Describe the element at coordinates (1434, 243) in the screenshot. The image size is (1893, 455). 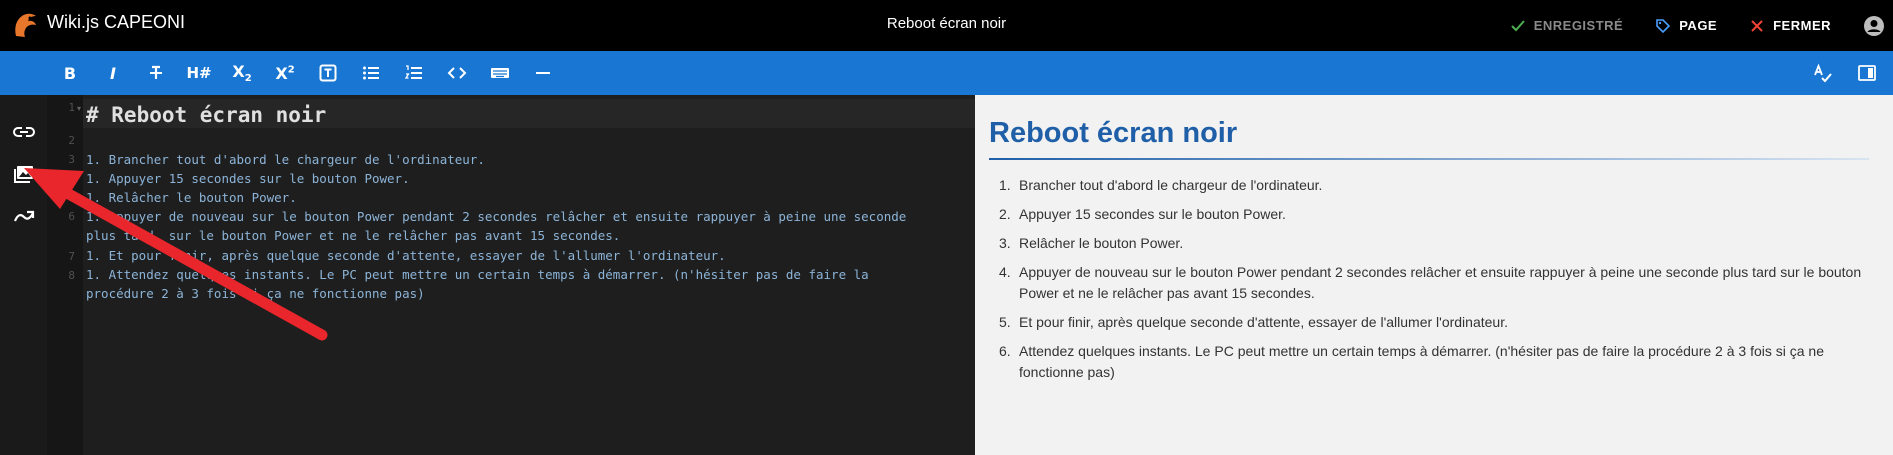
I see `list-item: 3. Relâcher le bouton Power.` at that location.